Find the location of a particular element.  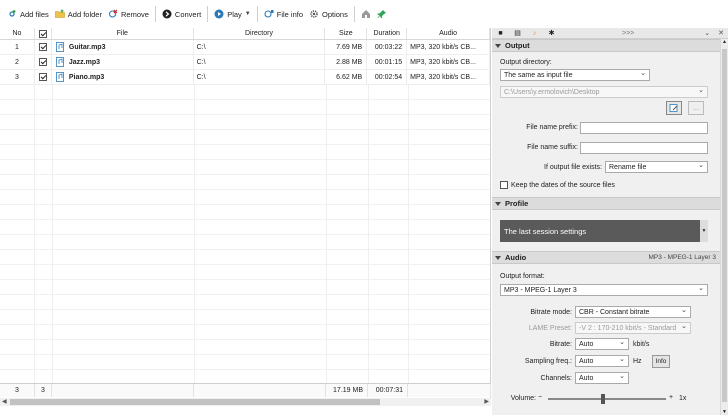

pin-icon is located at coordinates (381, 14).